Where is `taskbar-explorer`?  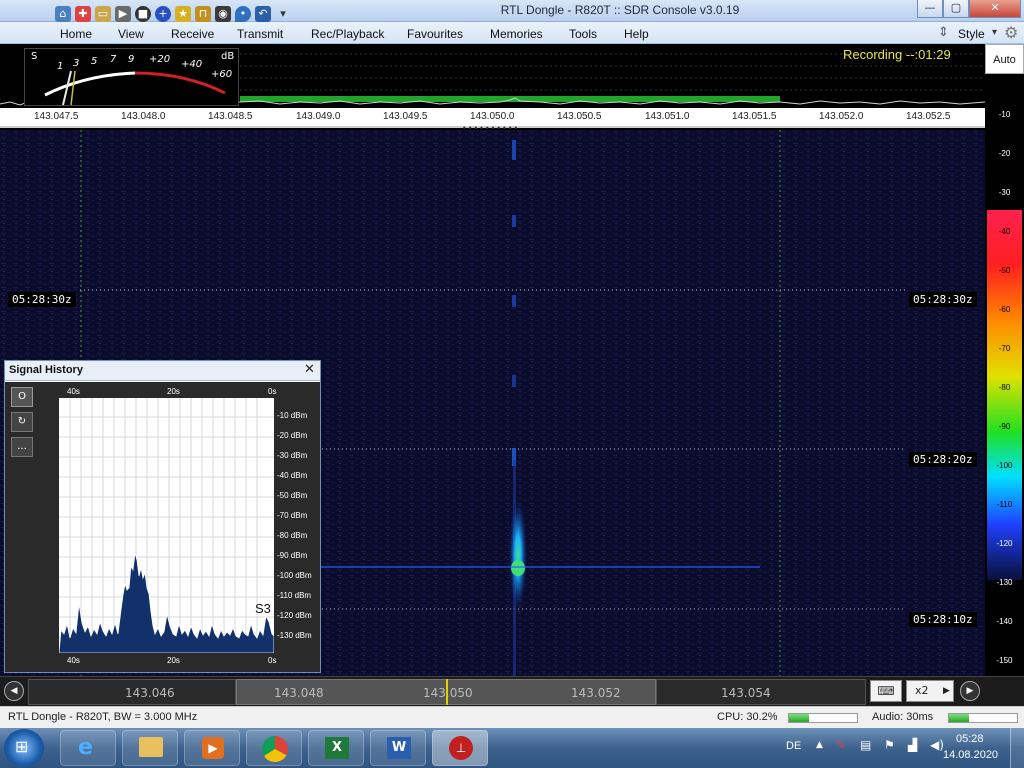 taskbar-explorer is located at coordinates (150, 748).